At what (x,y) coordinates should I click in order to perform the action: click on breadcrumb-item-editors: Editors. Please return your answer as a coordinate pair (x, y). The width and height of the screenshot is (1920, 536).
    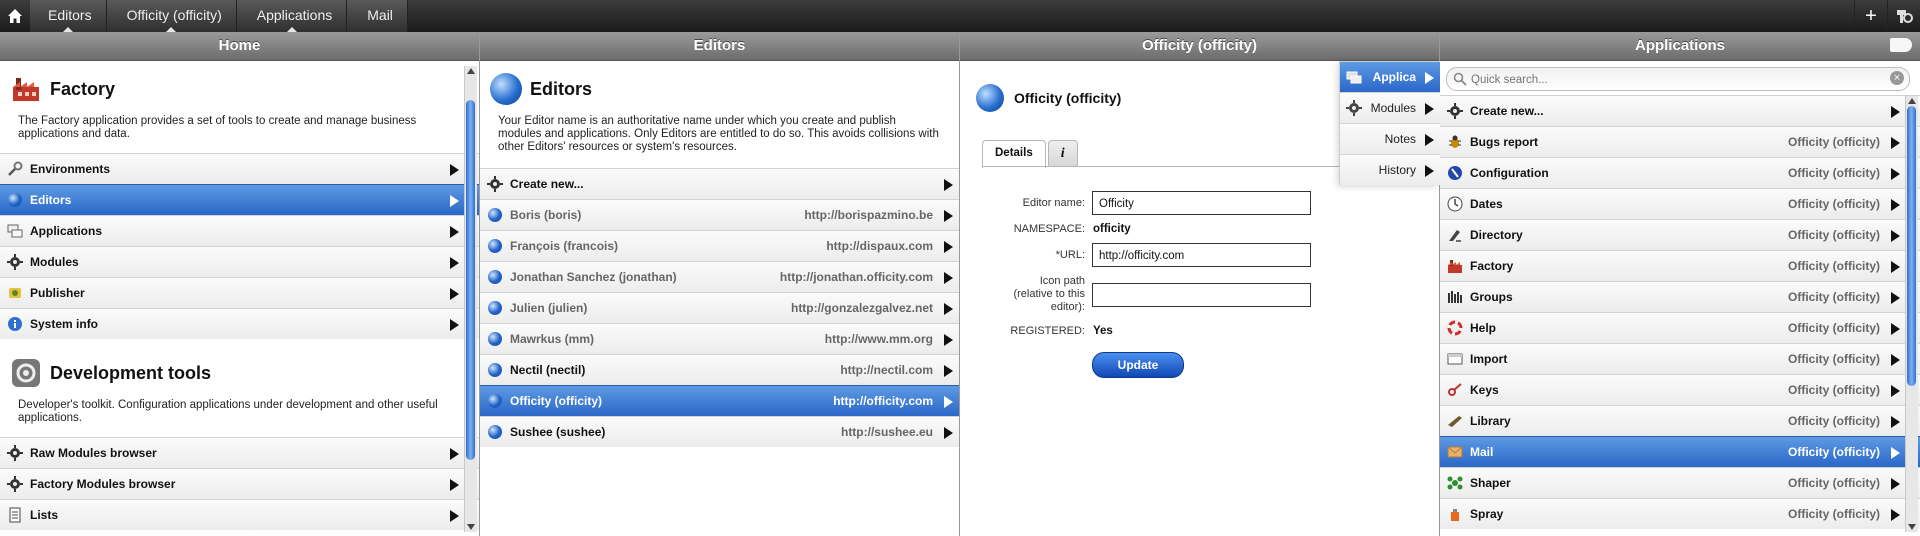
    Looking at the image, I should click on (68, 16).